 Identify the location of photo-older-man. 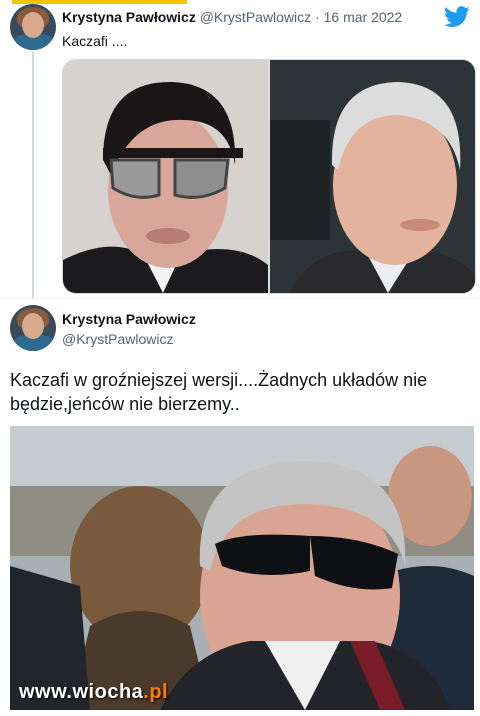
(372, 176).